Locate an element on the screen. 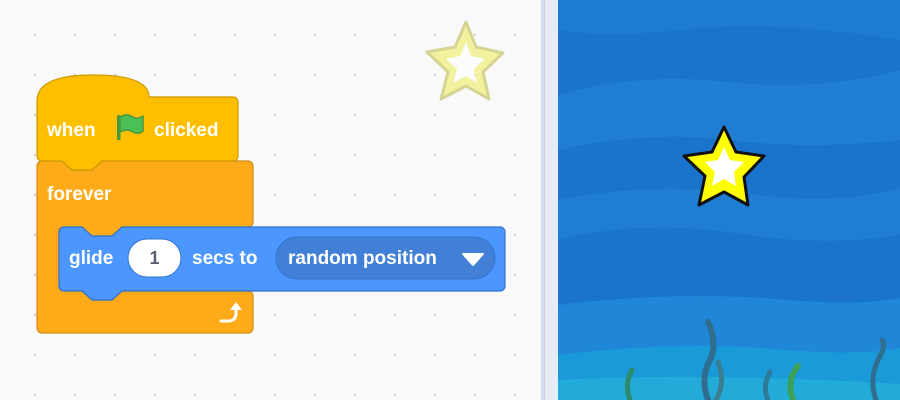  glide-label: glide is located at coordinates (91, 258).